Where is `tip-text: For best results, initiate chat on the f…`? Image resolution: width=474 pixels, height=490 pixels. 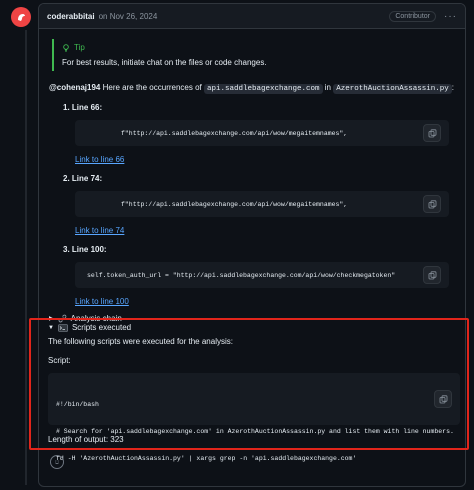 tip-text: For best results, initiate chat on the f… is located at coordinates (164, 62).